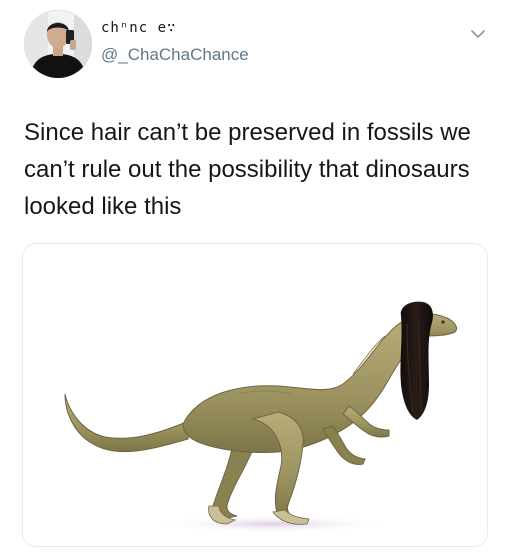 This screenshot has width=507, height=558. I want to click on avatar, so click(58, 44).